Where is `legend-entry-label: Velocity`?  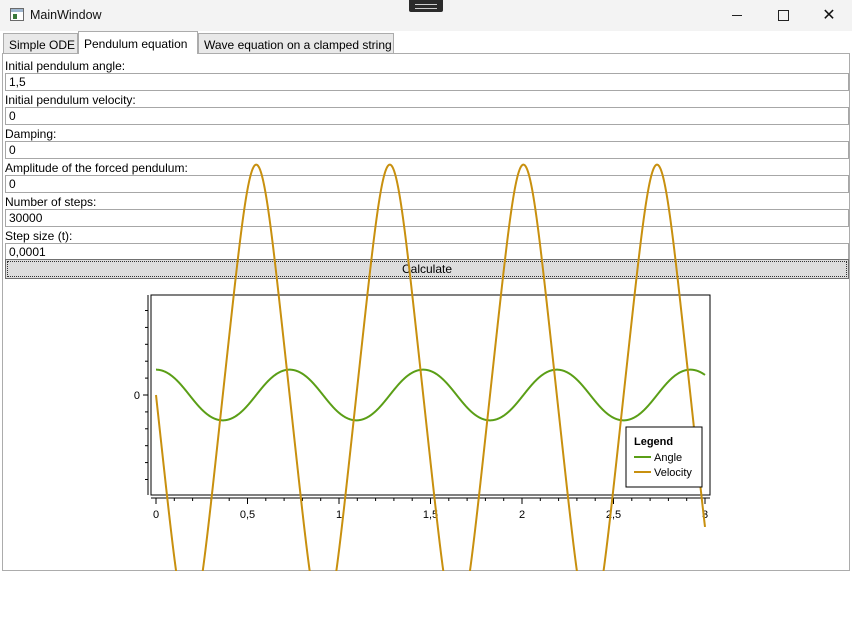
legend-entry-label: Velocity is located at coordinates (673, 473).